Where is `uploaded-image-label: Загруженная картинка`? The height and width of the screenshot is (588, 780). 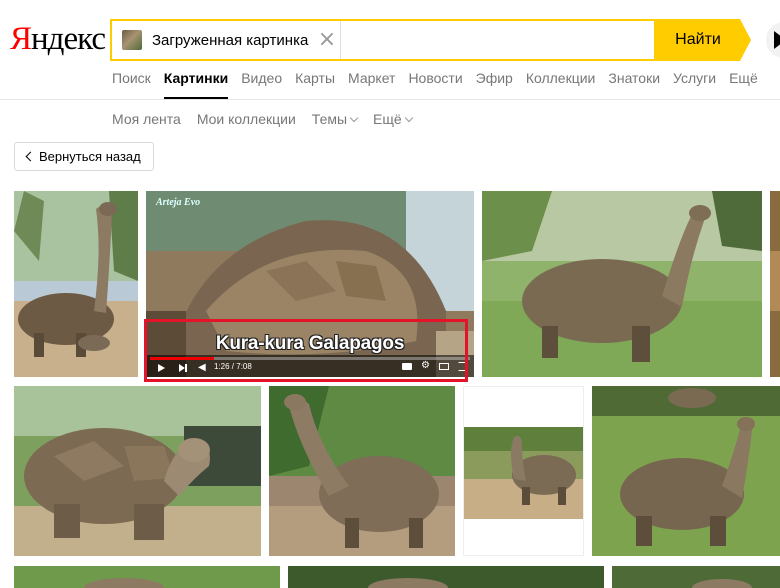 uploaded-image-label: Загруженная картинка is located at coordinates (230, 40).